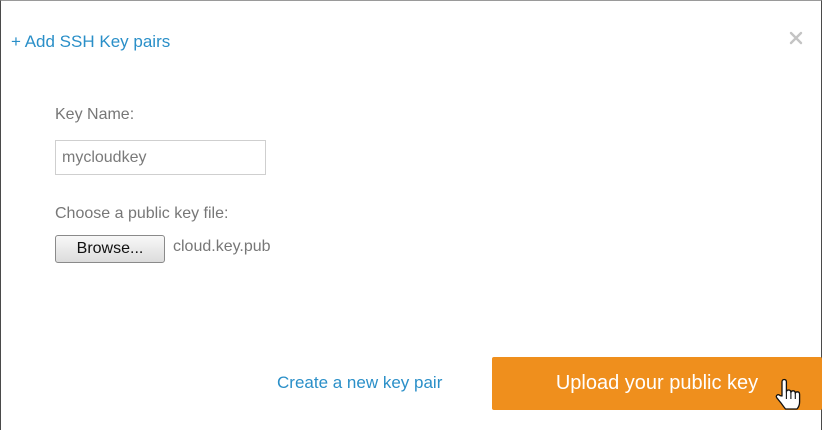  Describe the element at coordinates (222, 246) in the screenshot. I see `selected-file-name: cloud.key.pub` at that location.